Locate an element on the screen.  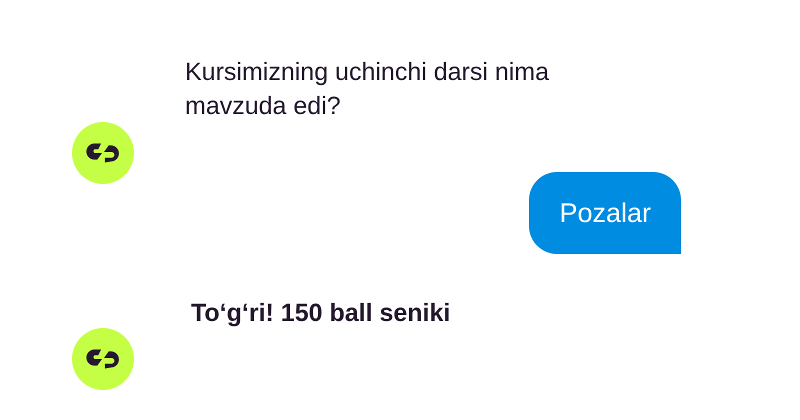
user-message: Pozalar is located at coordinates (605, 213).